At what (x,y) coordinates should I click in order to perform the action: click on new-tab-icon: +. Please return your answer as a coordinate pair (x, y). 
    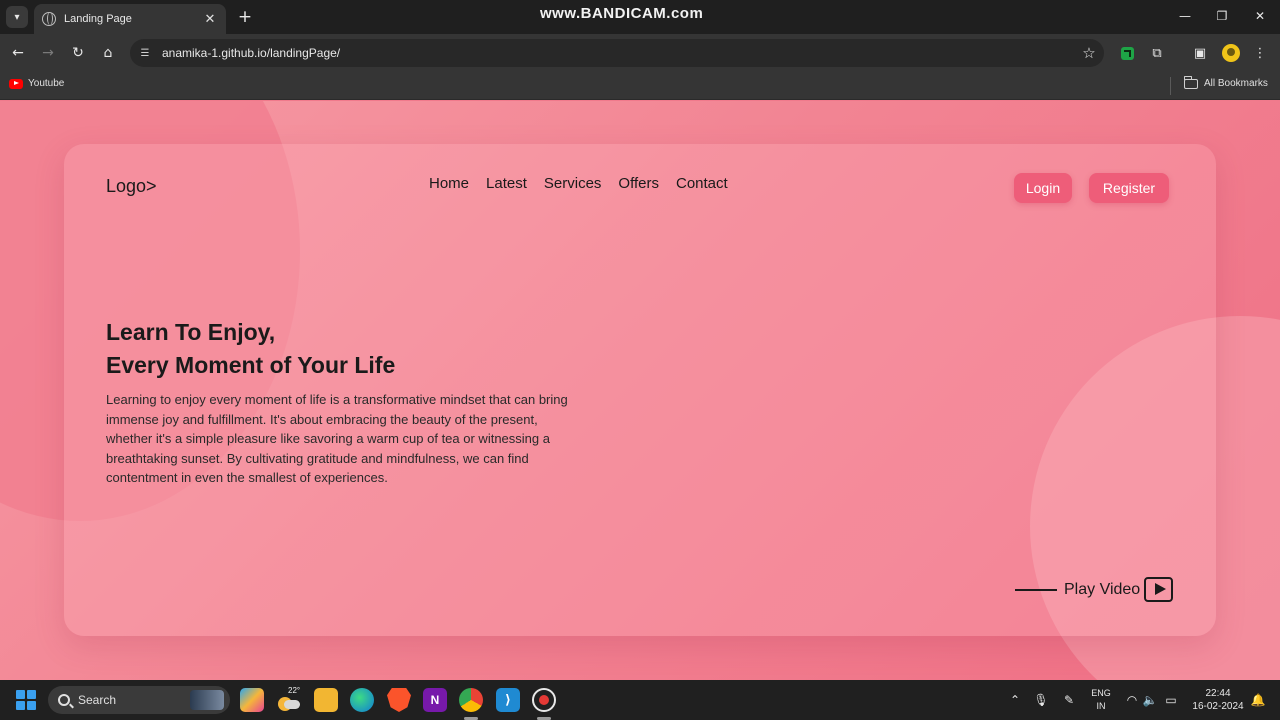
    Looking at the image, I should click on (245, 17).